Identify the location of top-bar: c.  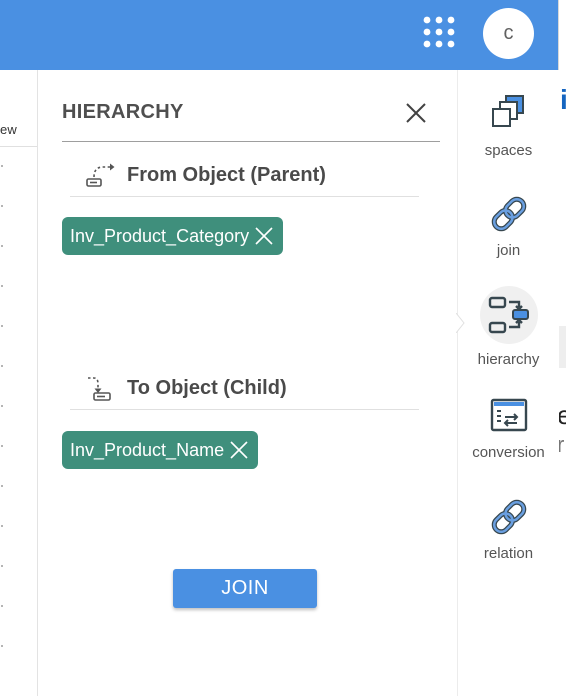
(279, 35).